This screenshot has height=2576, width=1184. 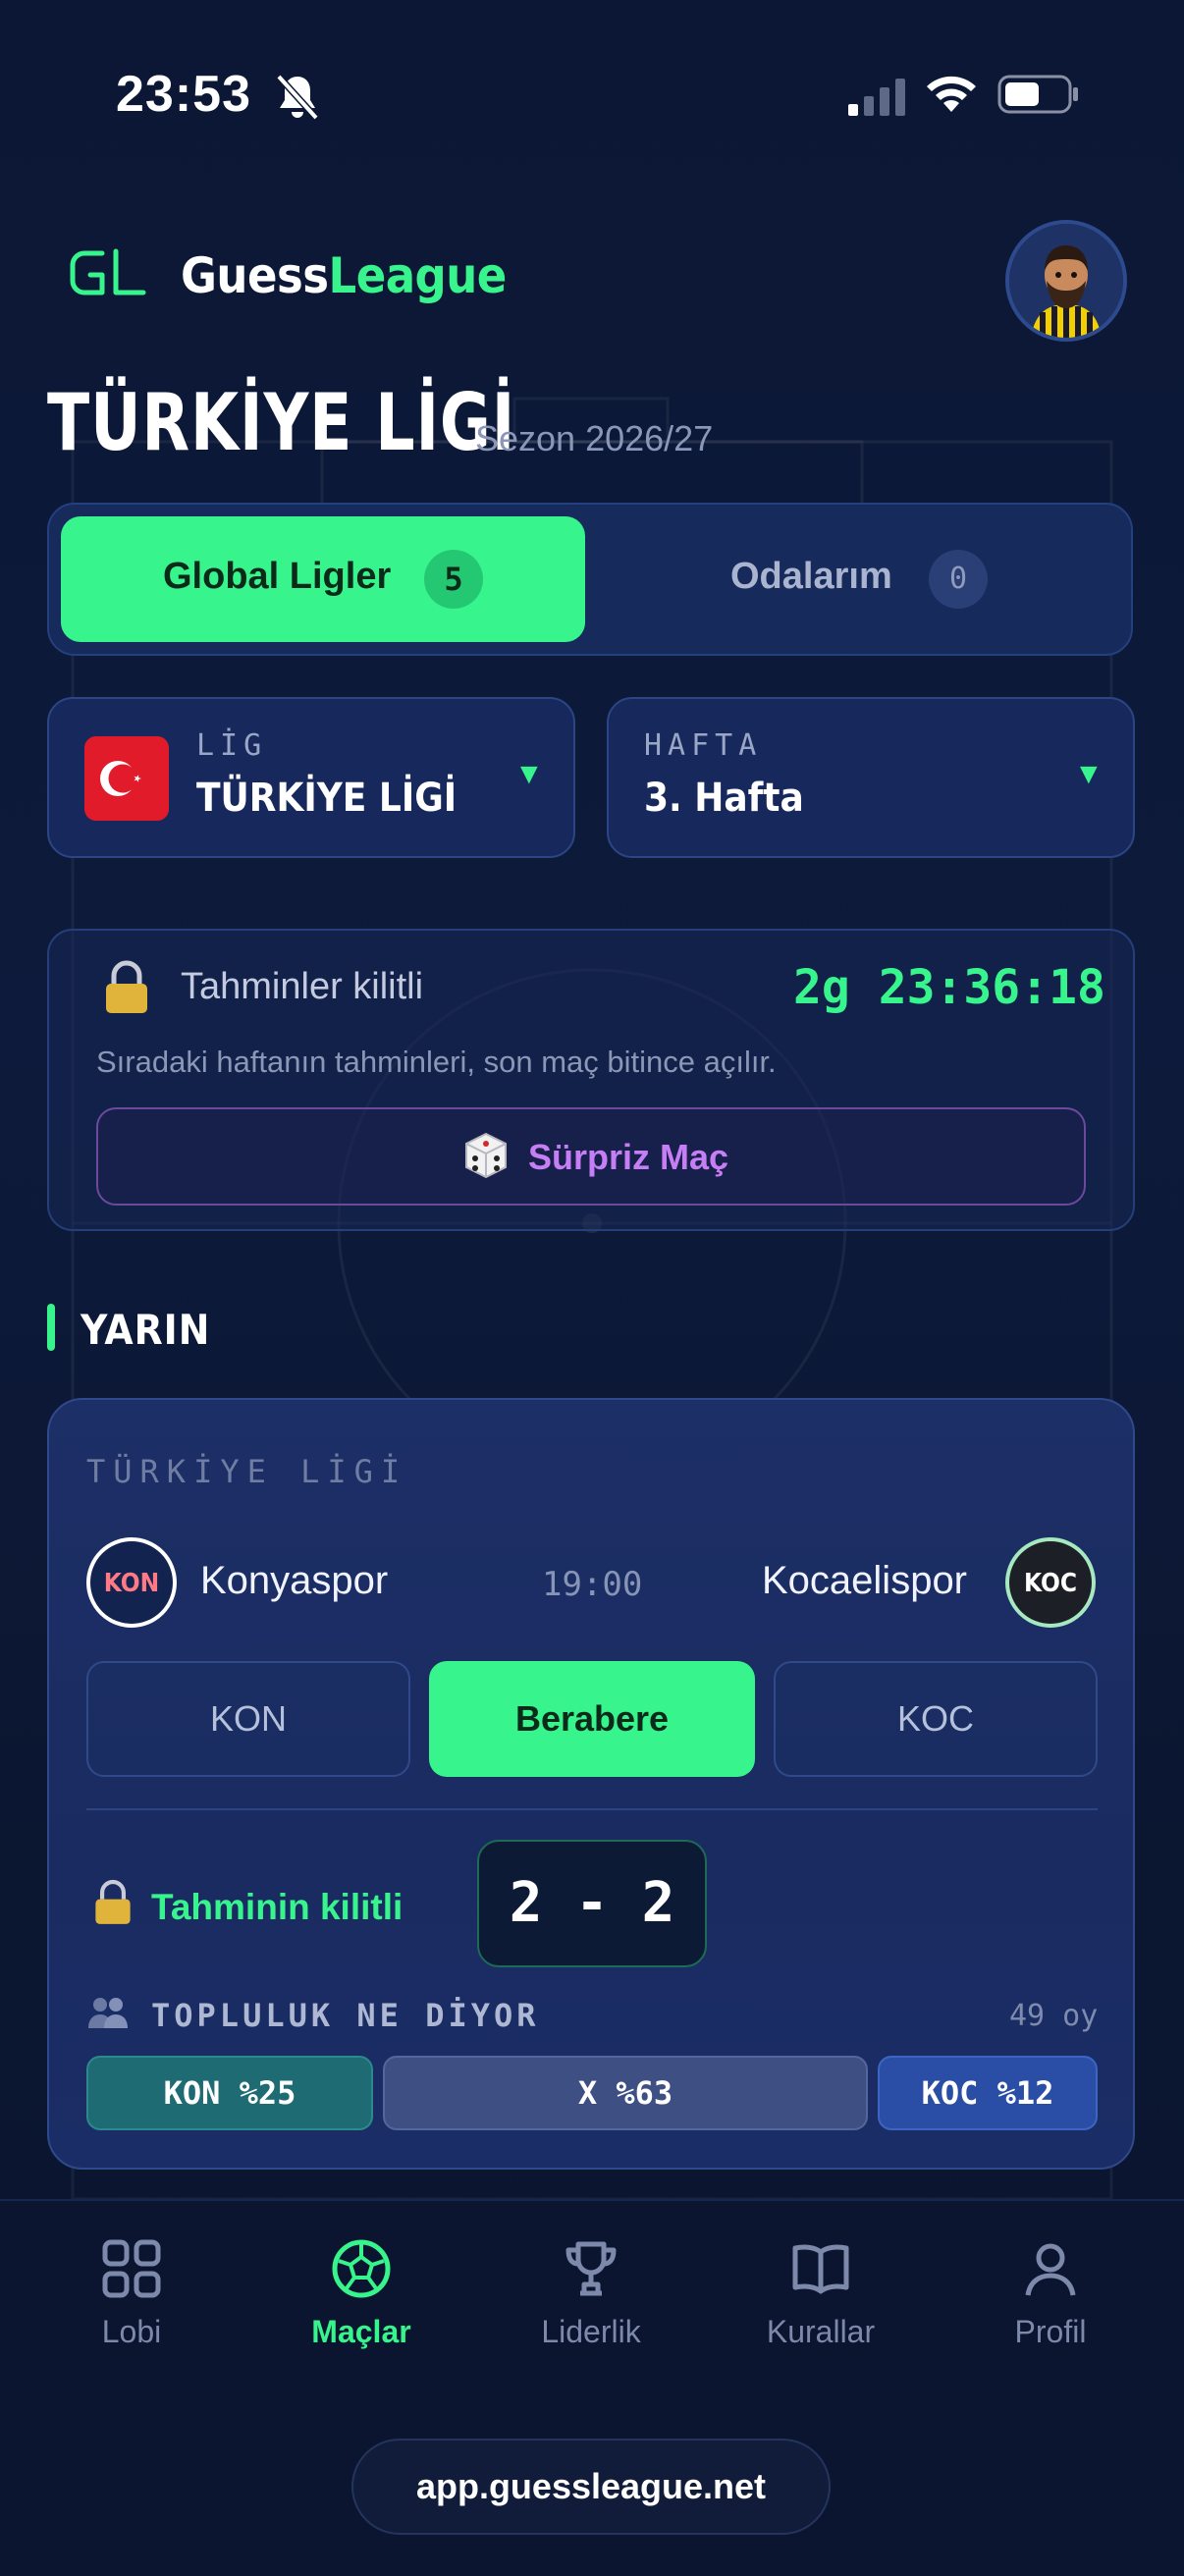 I want to click on tab-my-rooms-count: 0, so click(x=958, y=579).